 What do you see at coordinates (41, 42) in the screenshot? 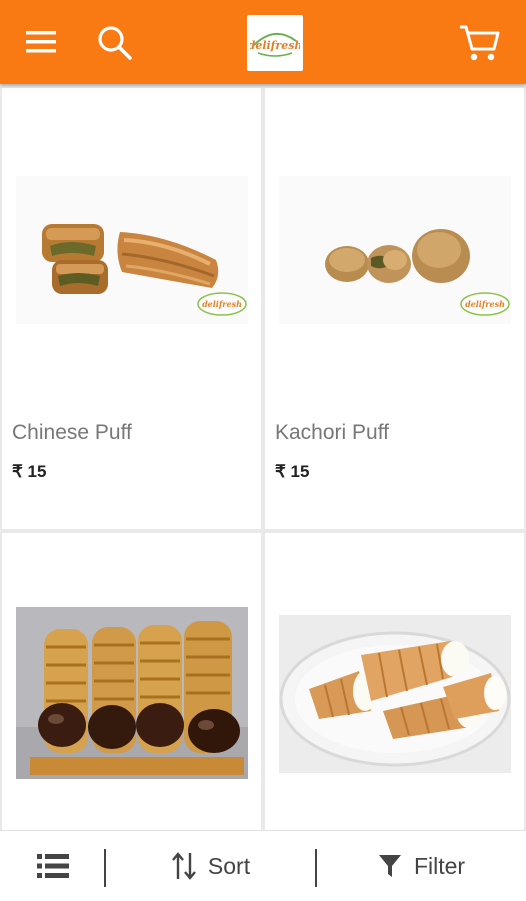
I see `hamburger-menu-icon` at bounding box center [41, 42].